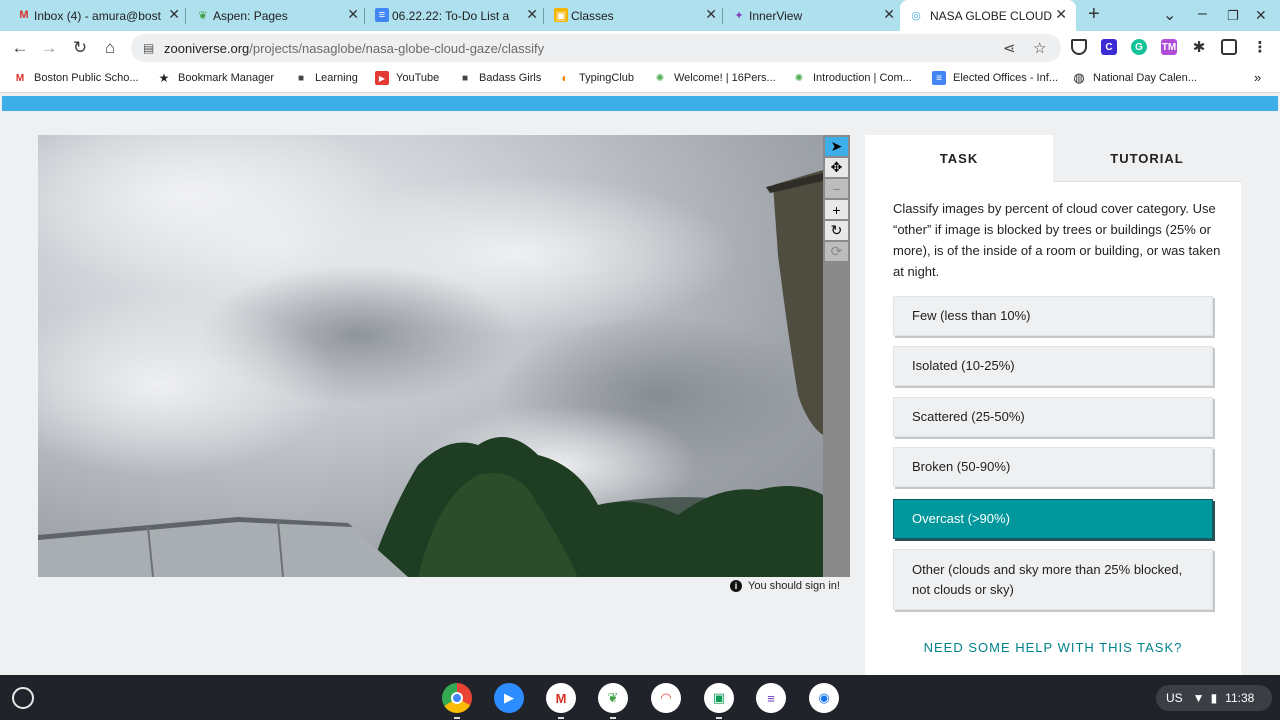 The width and height of the screenshot is (1280, 720). I want to click on option-label: Broken (50-90%), so click(961, 466).